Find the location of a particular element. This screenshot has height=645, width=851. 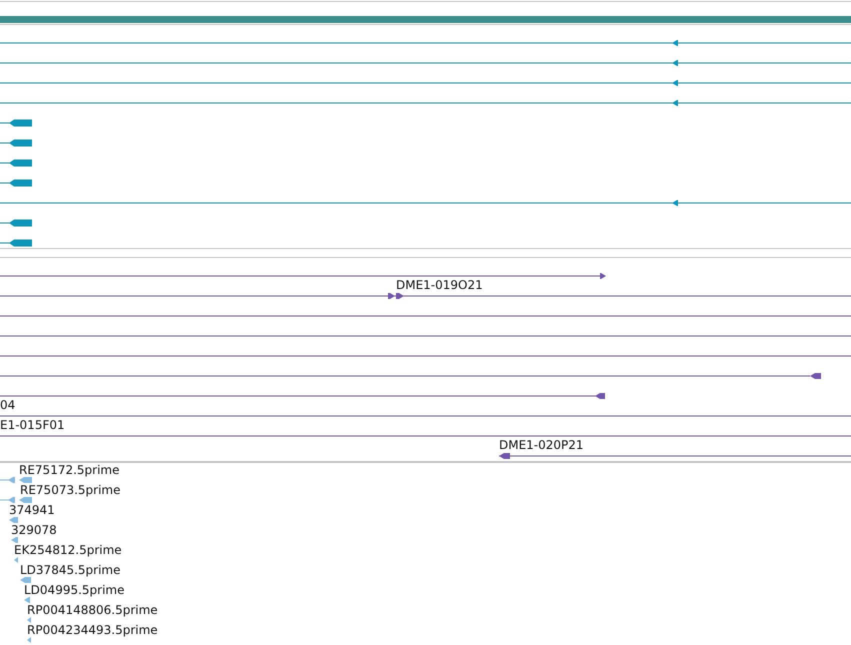

feature-label: LD04995.5prime is located at coordinates (74, 590).